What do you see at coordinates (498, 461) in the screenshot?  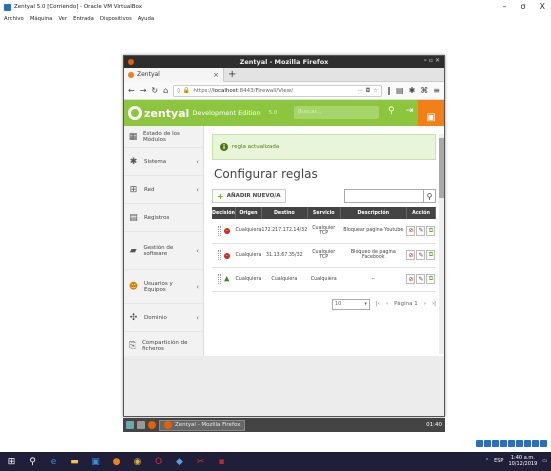 I see `tray-lang: ESP` at bounding box center [498, 461].